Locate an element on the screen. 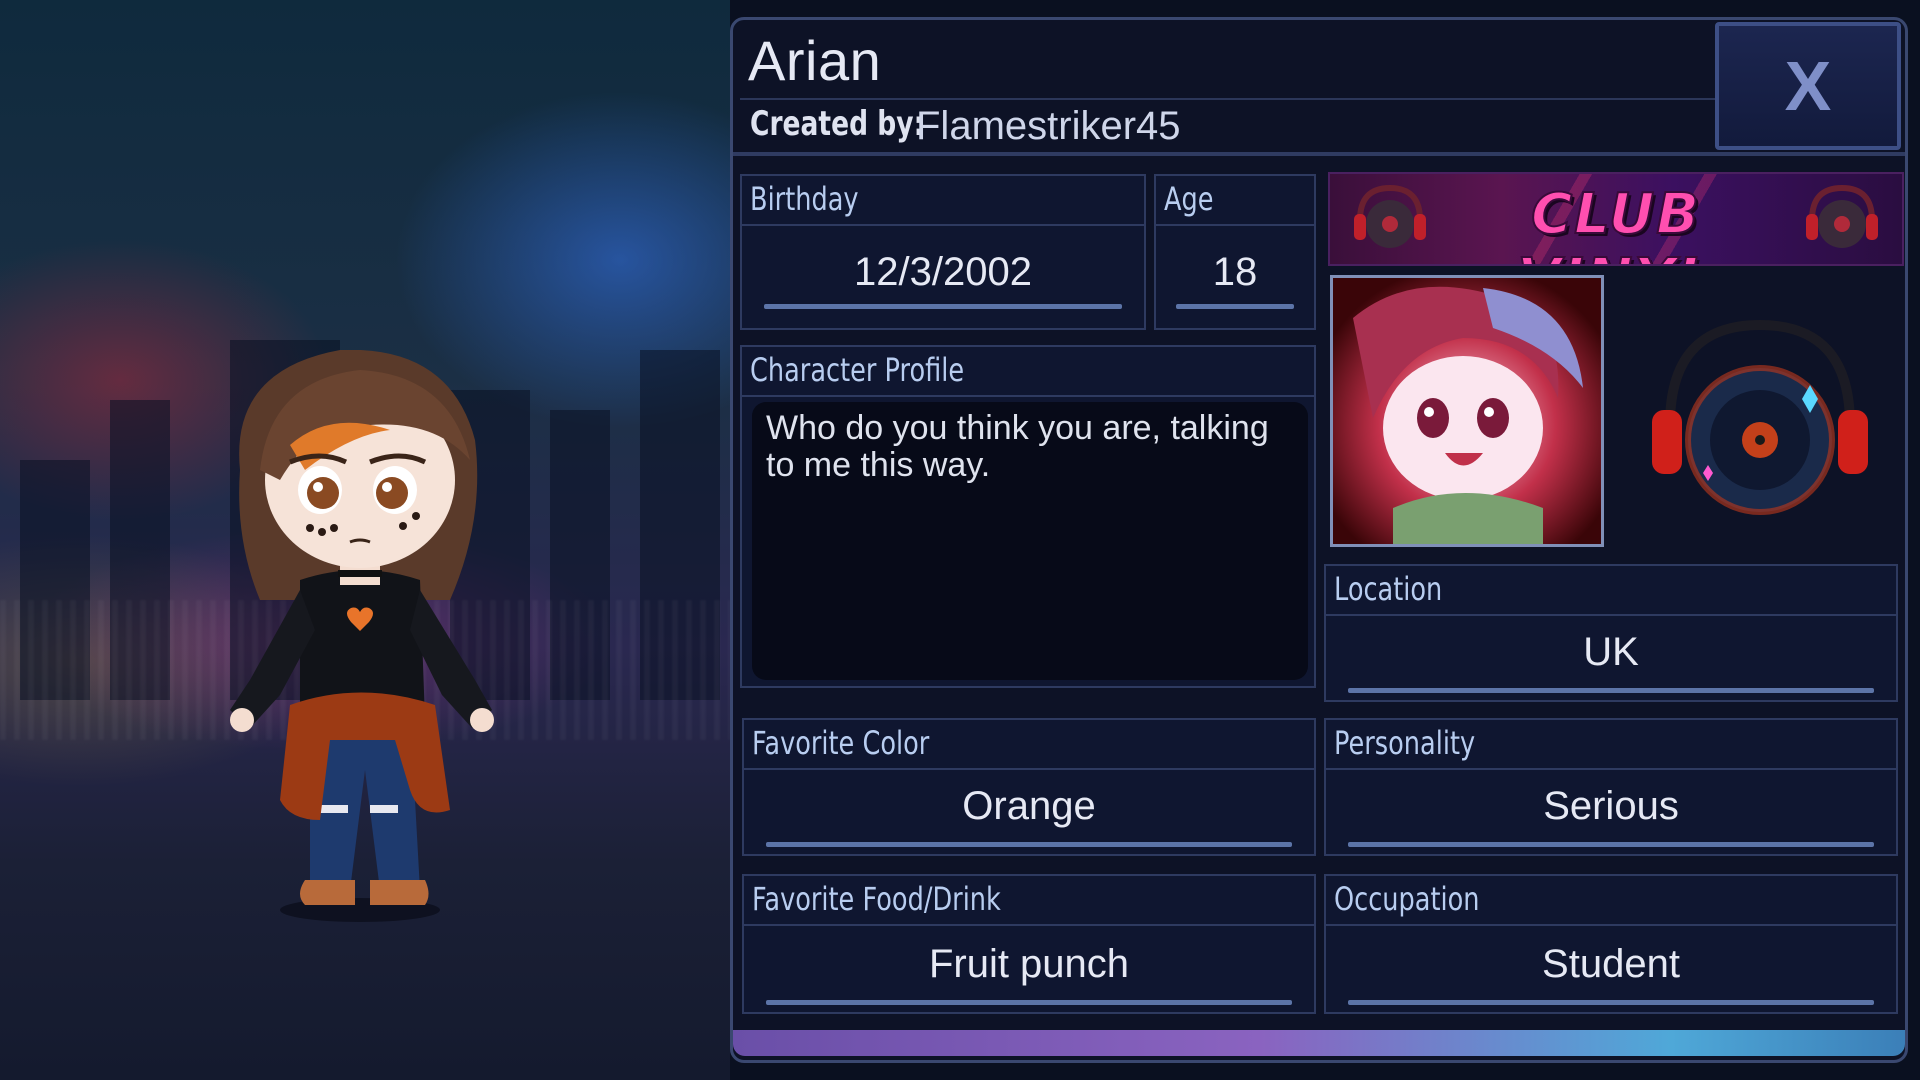 The image size is (1920, 1080). club-vinyl-banner: CLUB VINYL is located at coordinates (1616, 219).